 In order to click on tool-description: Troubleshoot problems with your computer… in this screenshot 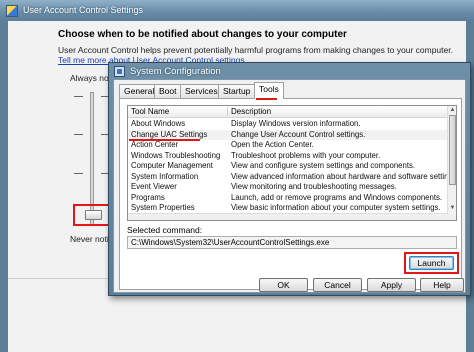, I will do `click(306, 155)`.